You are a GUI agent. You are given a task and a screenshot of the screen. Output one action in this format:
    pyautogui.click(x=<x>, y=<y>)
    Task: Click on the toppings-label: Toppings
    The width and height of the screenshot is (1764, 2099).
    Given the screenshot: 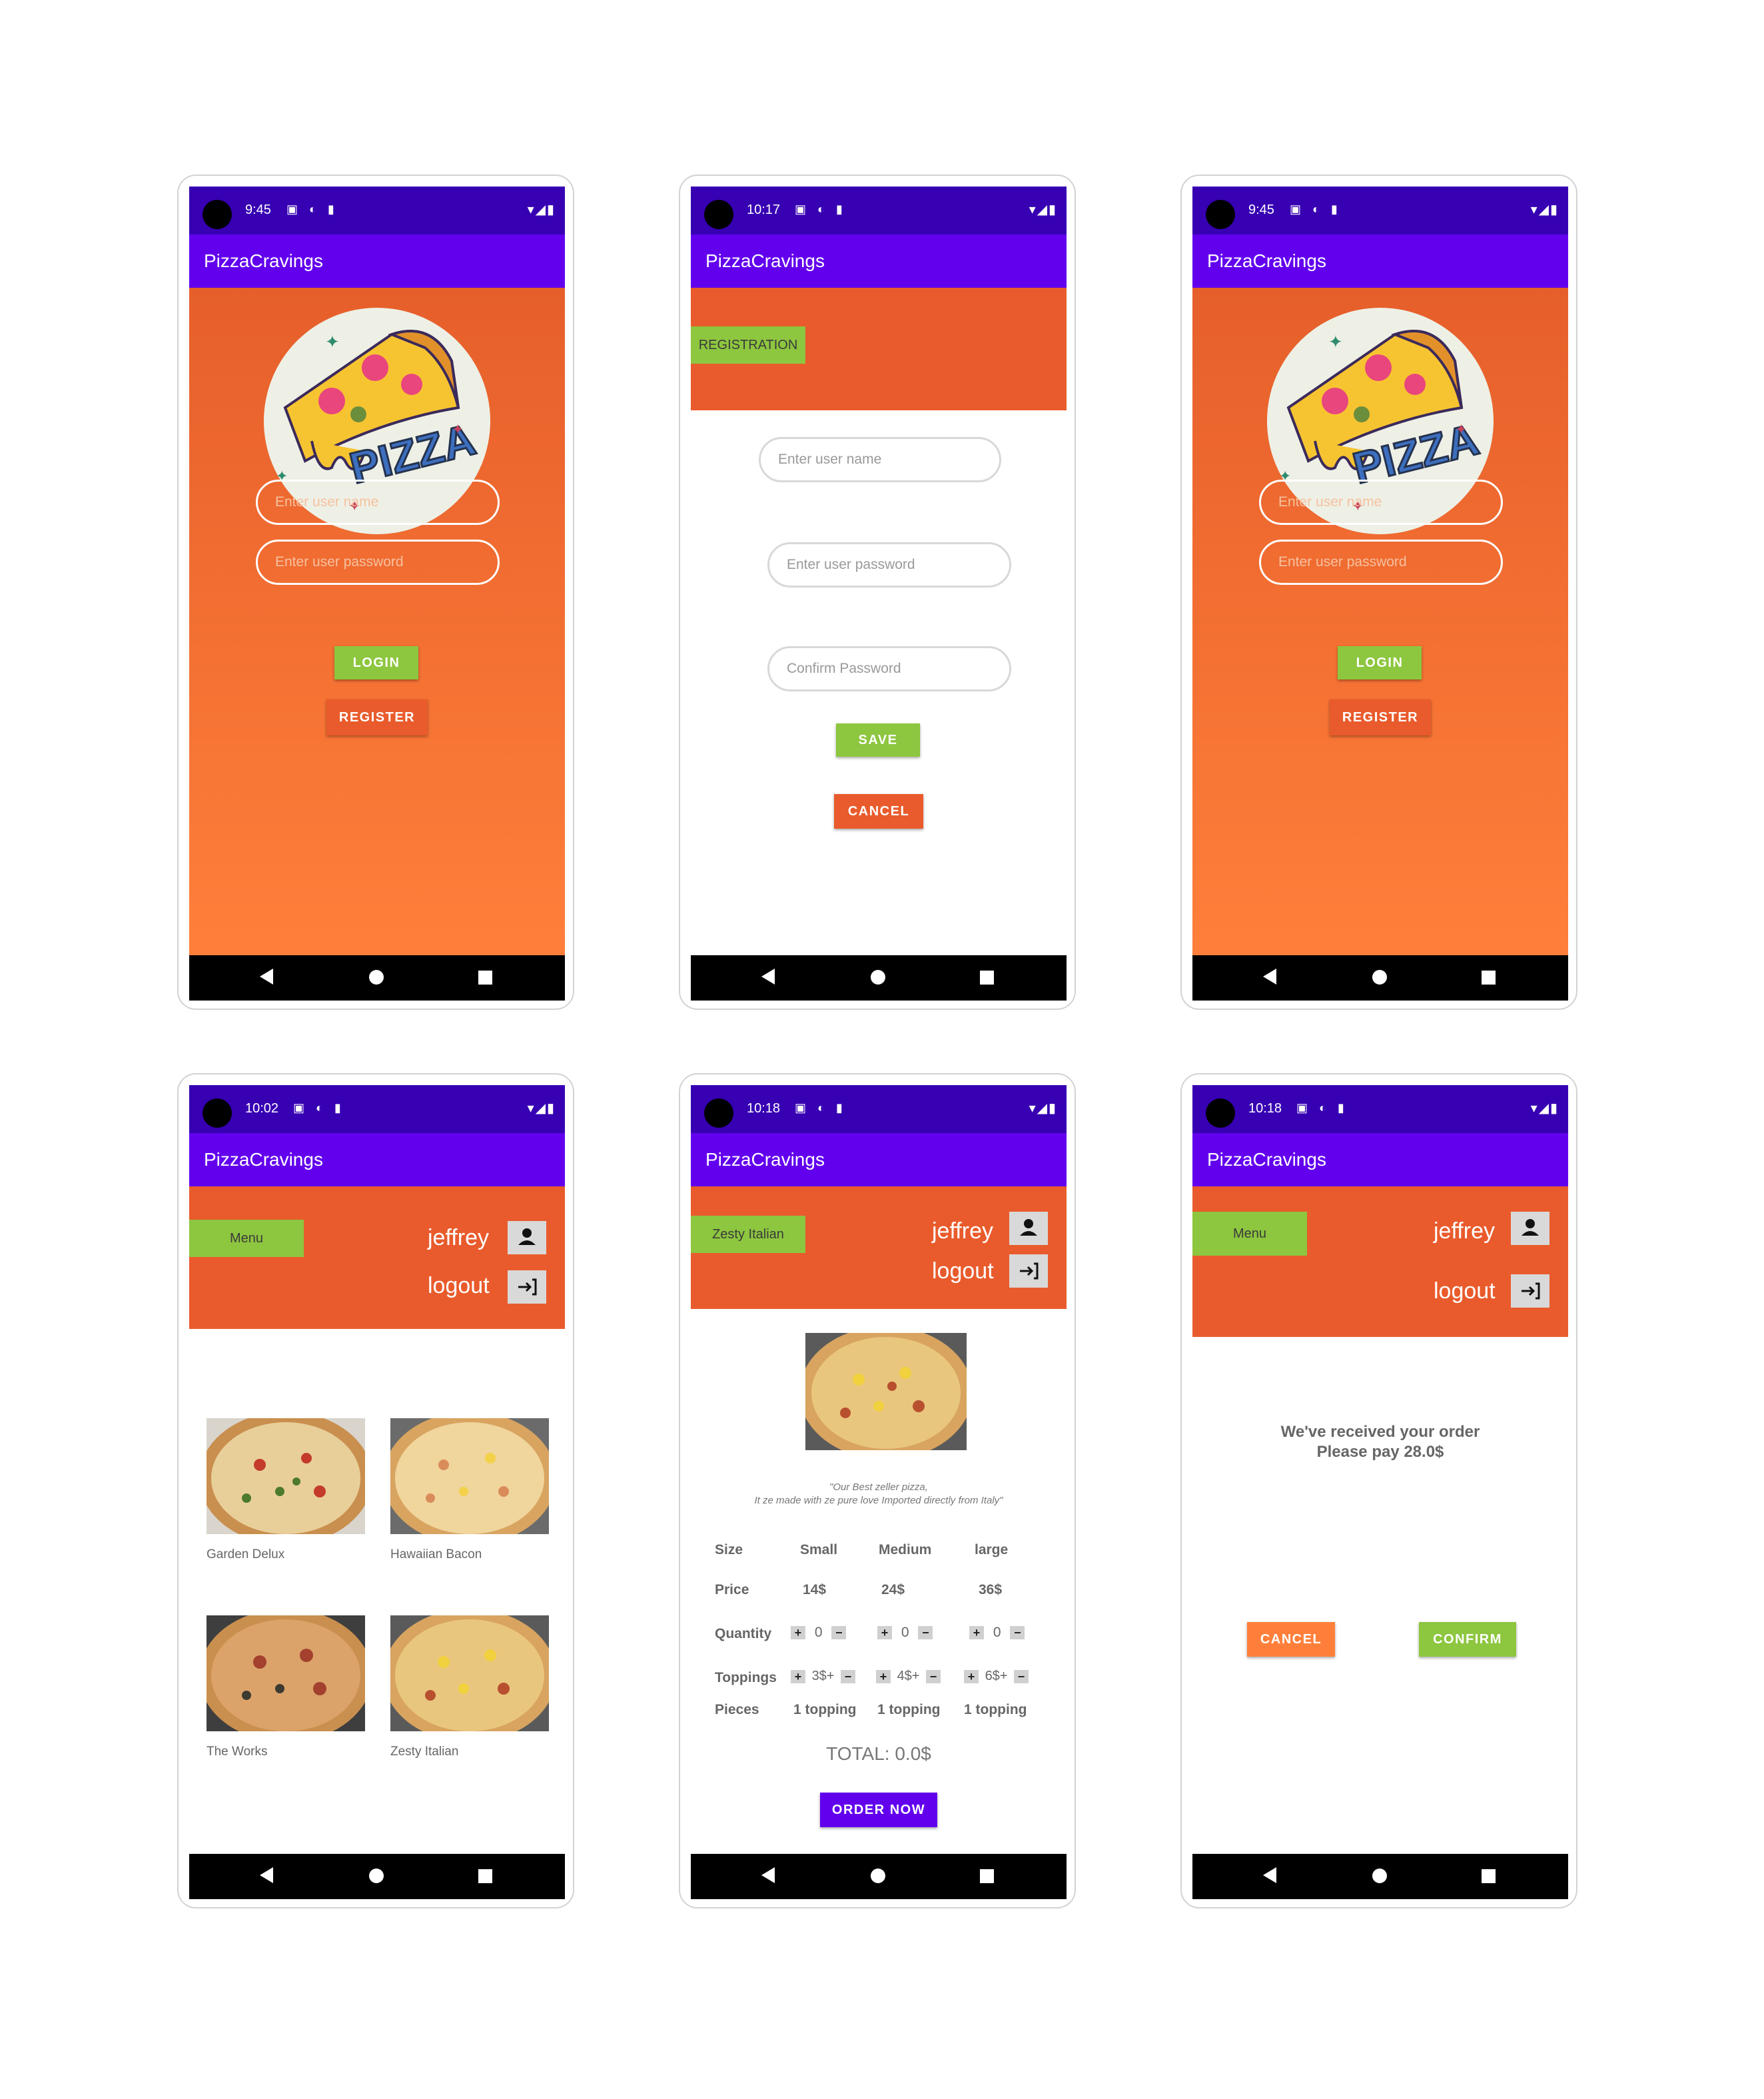 What is the action you would take?
    pyautogui.click(x=746, y=1678)
    